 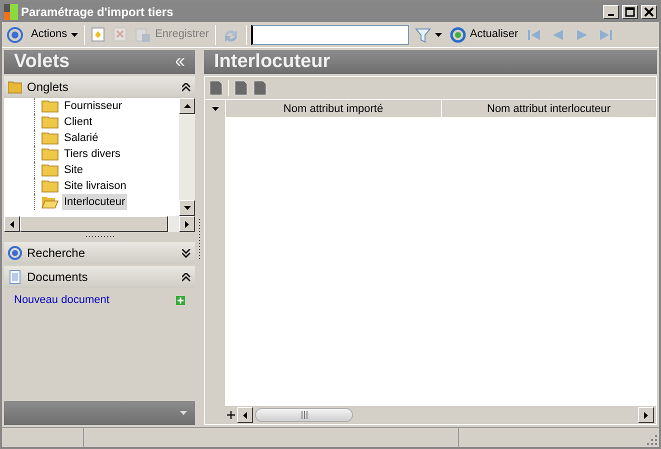 I want to click on close-button, so click(x=649, y=12).